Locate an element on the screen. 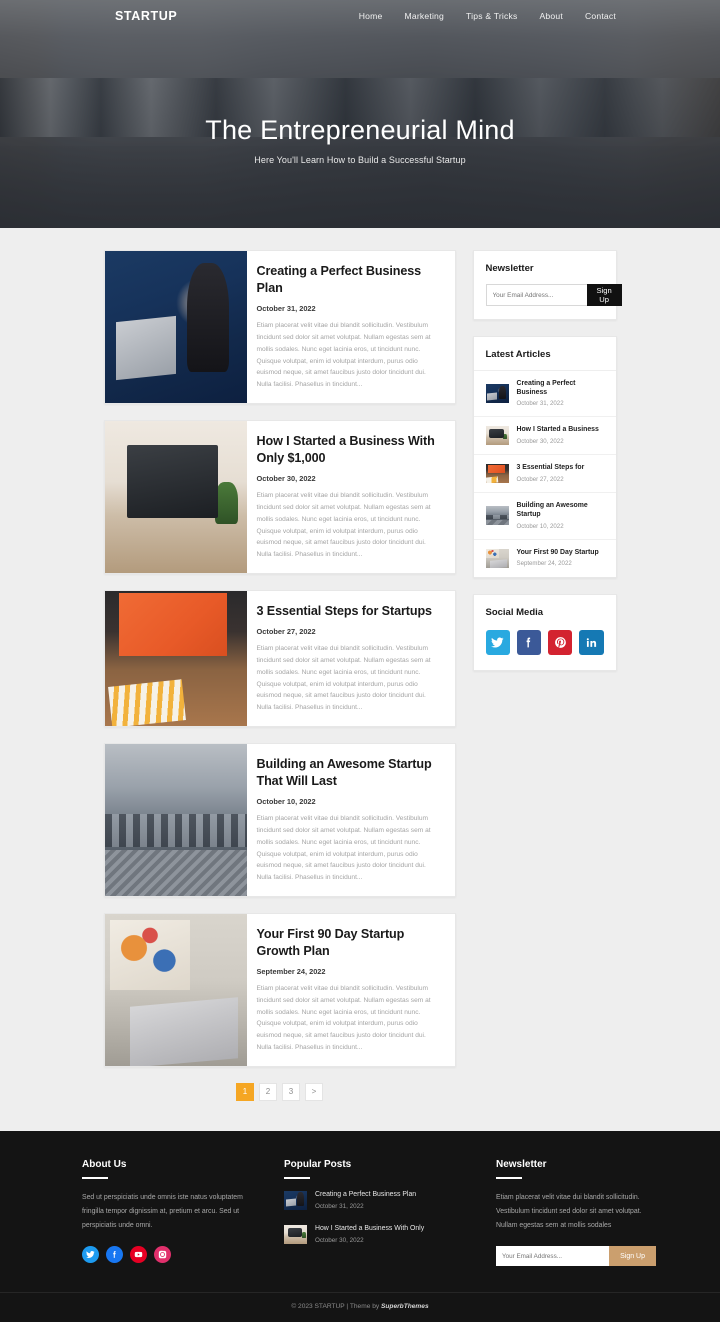 The width and height of the screenshot is (720, 1322). footer-newsletter-form: Sign Up is located at coordinates (576, 1256).